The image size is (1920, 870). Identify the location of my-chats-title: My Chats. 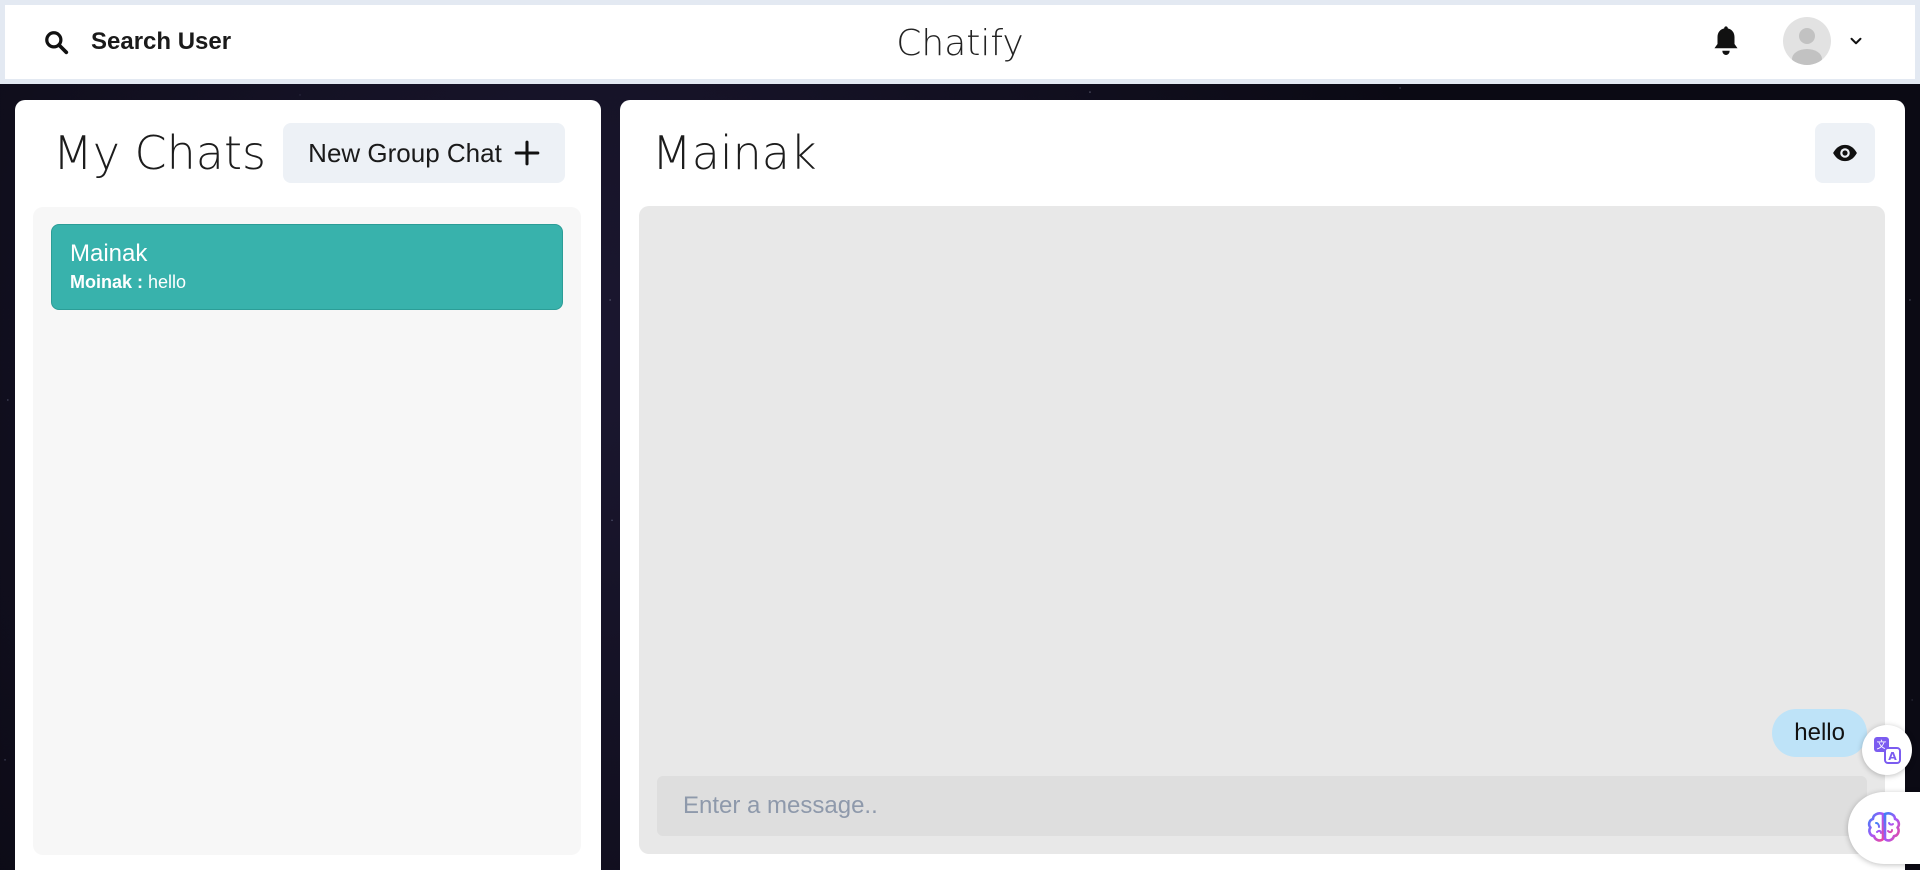
(159, 153).